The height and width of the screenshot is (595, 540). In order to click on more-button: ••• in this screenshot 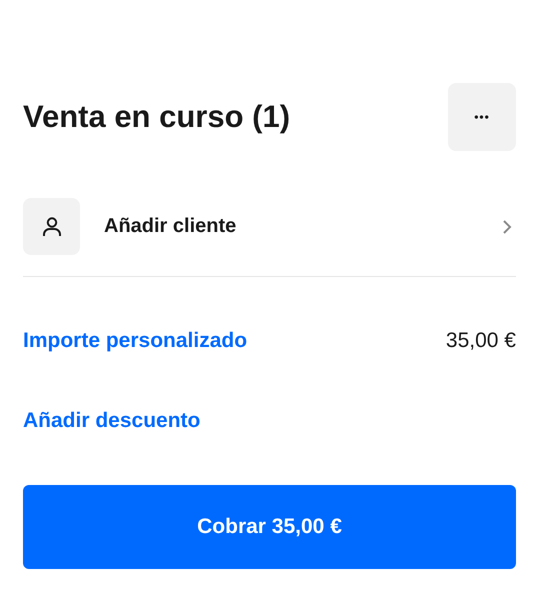, I will do `click(482, 117)`.